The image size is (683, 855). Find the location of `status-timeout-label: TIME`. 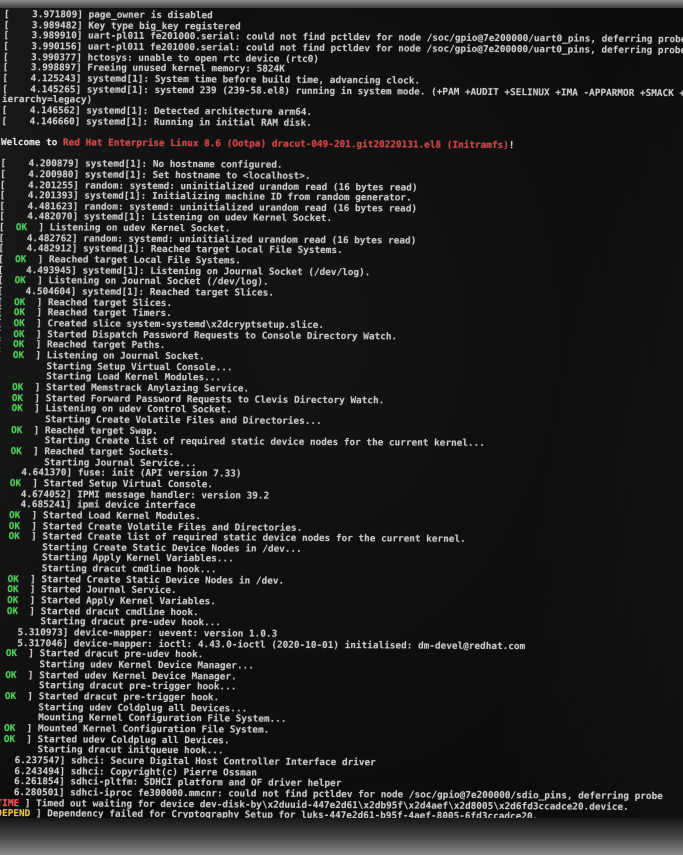

status-timeout-label: TIME is located at coordinates (10, 803).